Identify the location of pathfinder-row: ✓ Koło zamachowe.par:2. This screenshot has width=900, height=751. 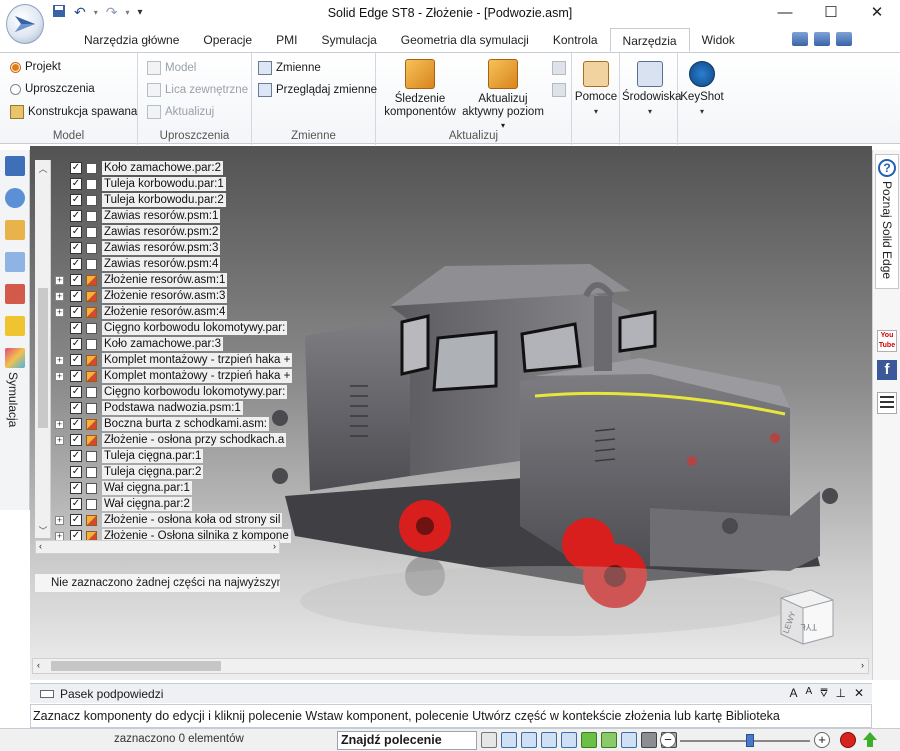
(139, 168).